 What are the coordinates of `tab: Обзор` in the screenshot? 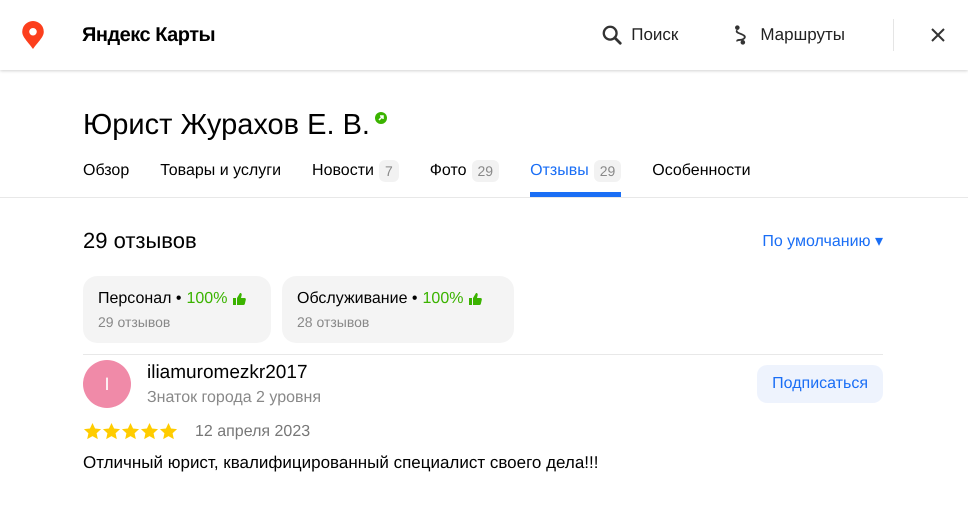 It's located at (106, 178).